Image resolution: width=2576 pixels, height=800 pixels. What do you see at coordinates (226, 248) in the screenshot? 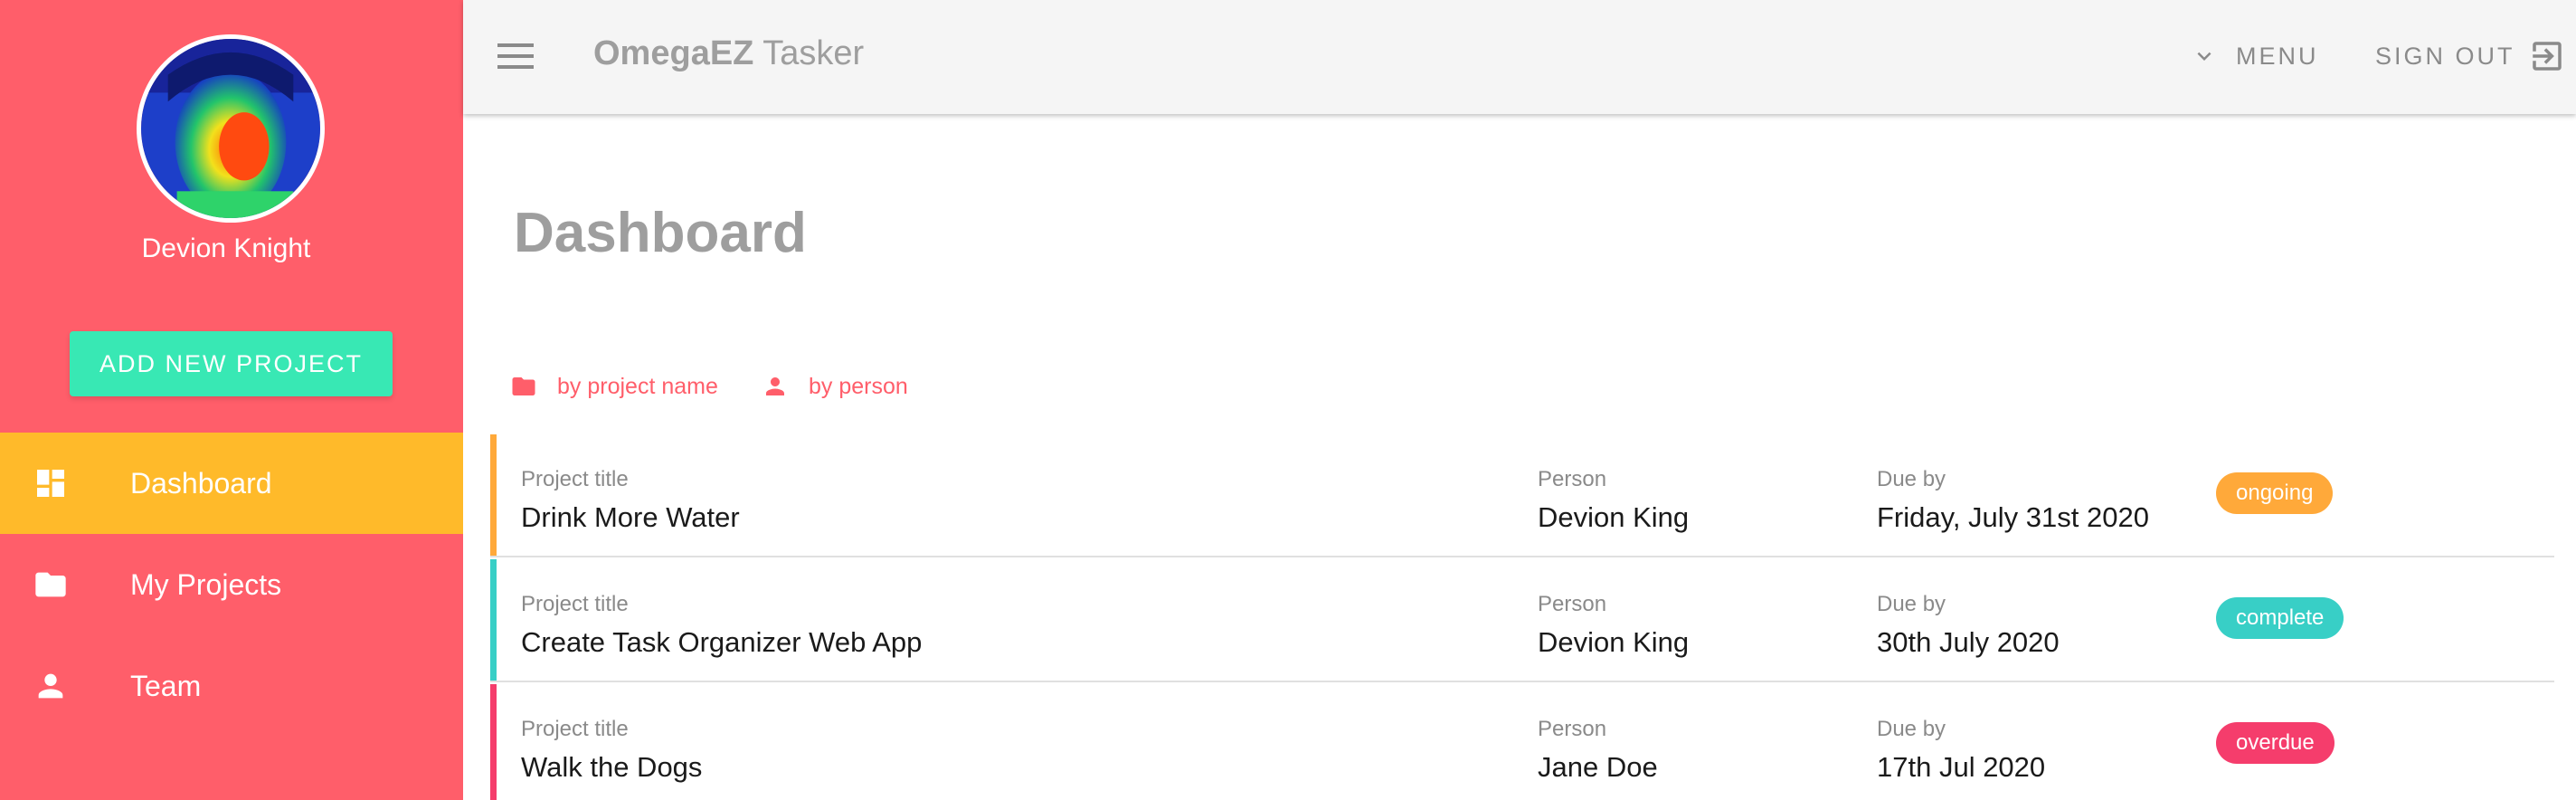
I see `profile-name: Devion Knight` at bounding box center [226, 248].